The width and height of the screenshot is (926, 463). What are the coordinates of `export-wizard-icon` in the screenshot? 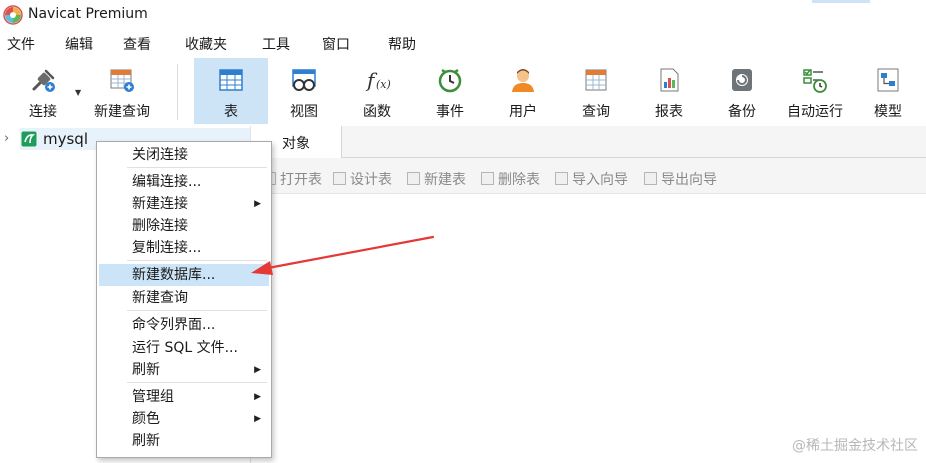 It's located at (650, 178).